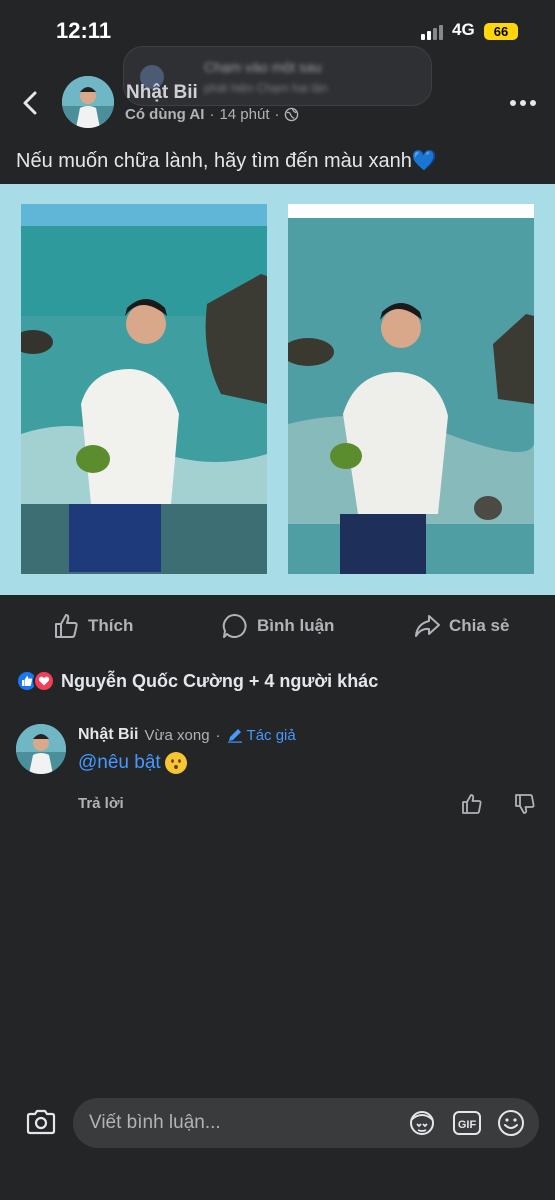 This screenshot has width=555, height=1200. I want to click on ai-label: Có dùng AI, so click(164, 114).